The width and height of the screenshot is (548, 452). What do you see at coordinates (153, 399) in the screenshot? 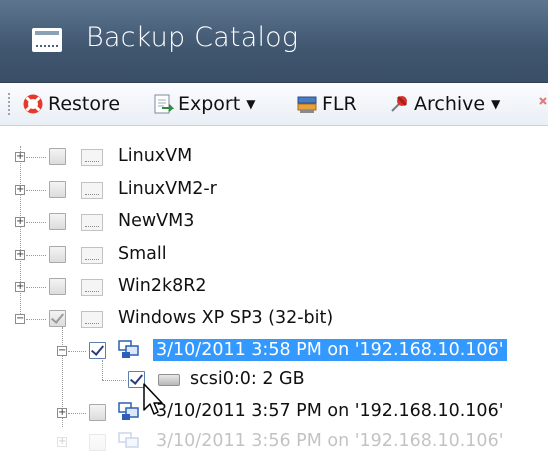
I see `cursor-icon` at bounding box center [153, 399].